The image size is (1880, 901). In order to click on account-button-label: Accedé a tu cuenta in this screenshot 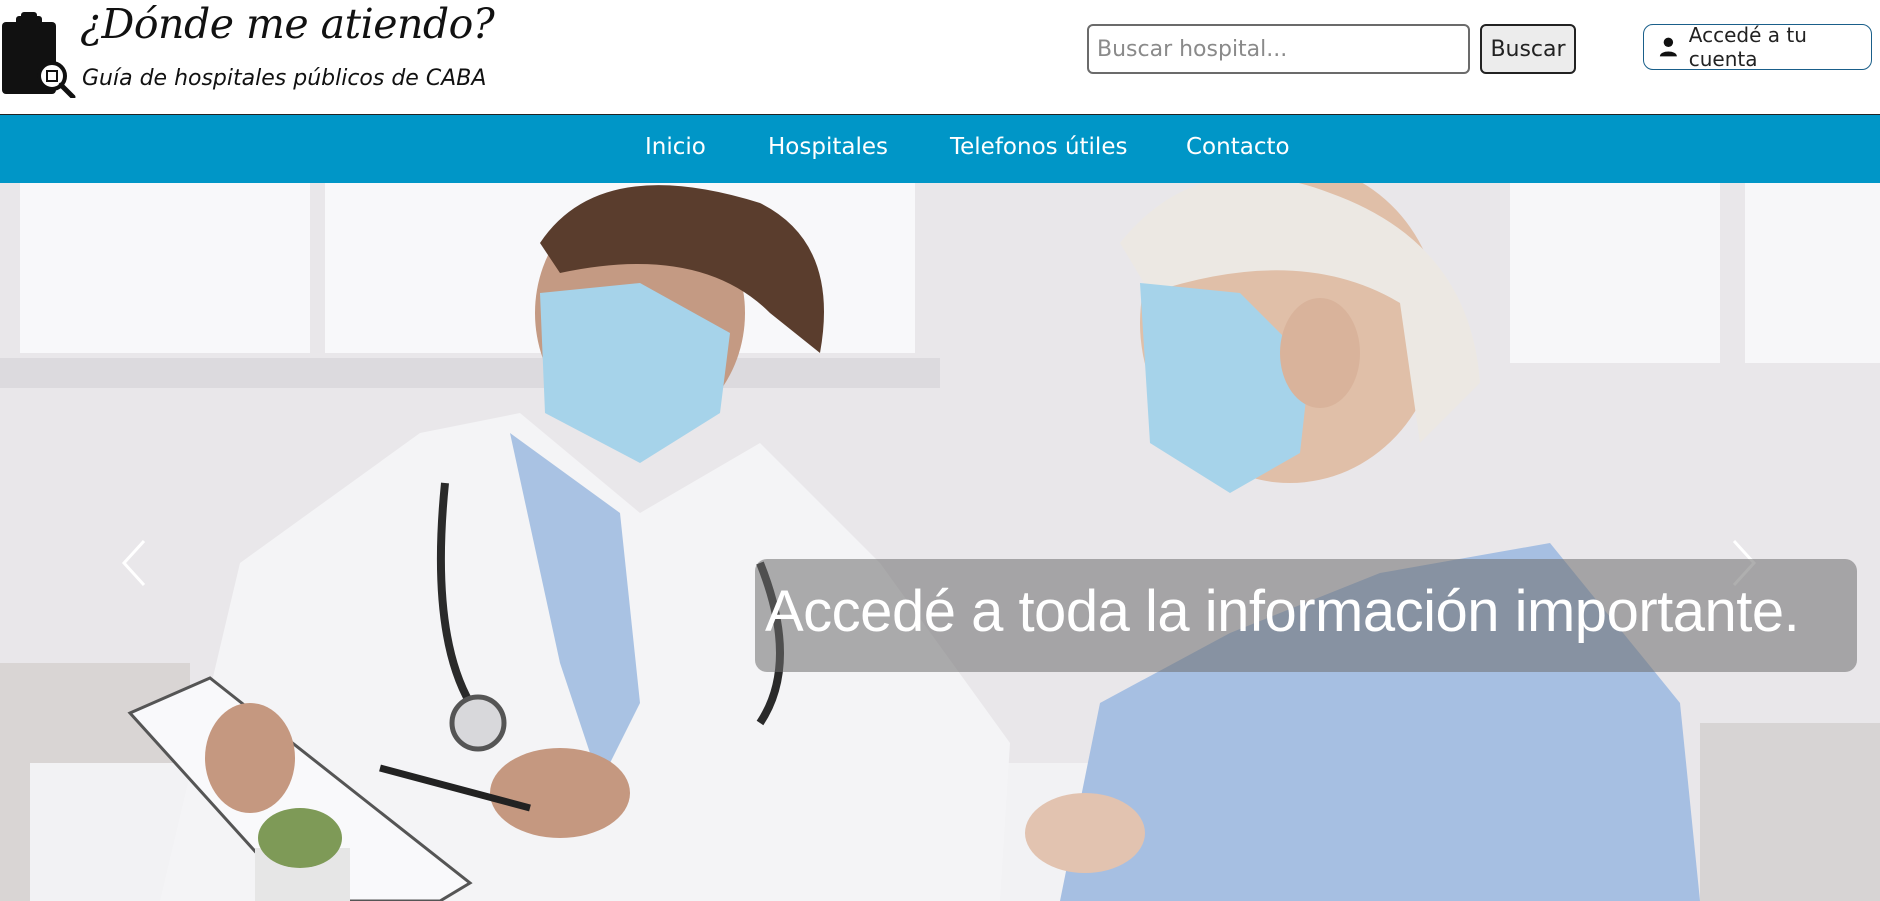, I will do `click(1747, 47)`.